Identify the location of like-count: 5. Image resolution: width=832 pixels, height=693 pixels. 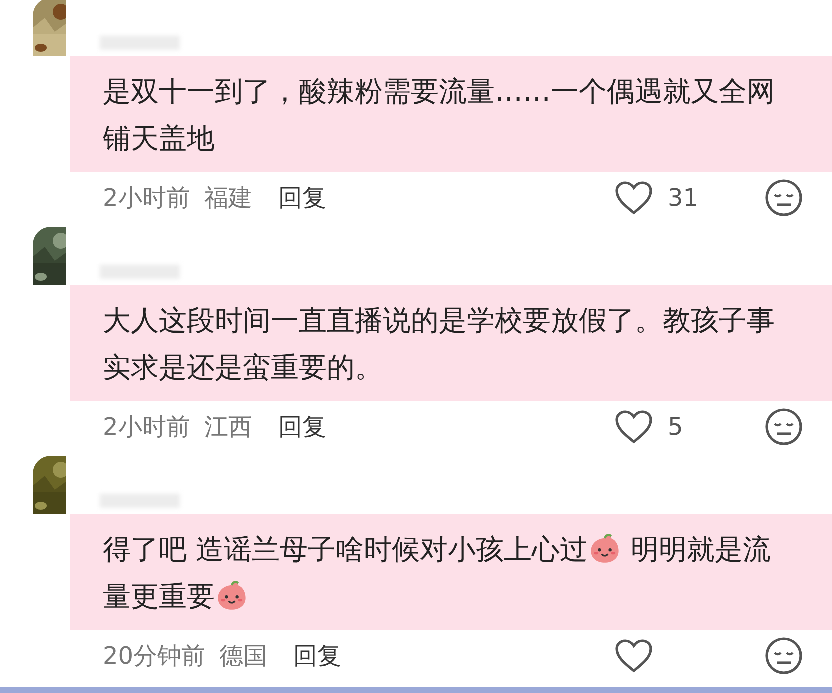
(676, 427).